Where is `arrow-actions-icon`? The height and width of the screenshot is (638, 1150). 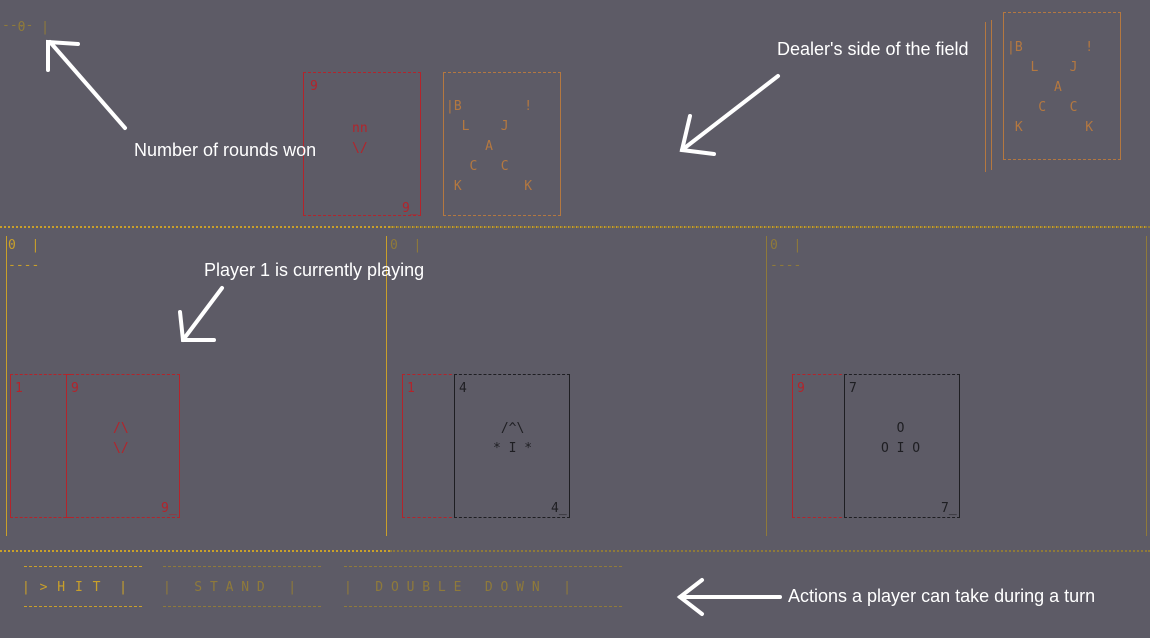
arrow-actions-icon is located at coordinates (729, 597).